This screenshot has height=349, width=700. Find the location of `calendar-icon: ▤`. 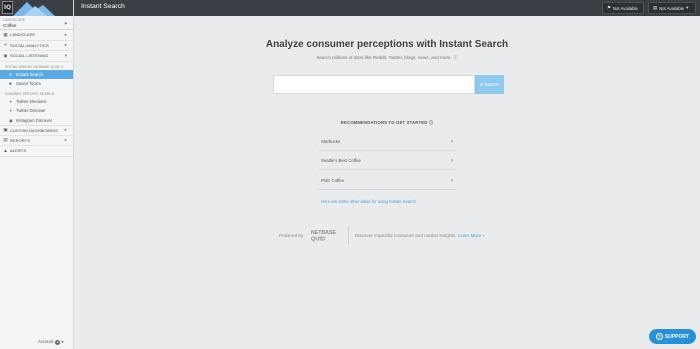

calendar-icon: ▤ is located at coordinates (655, 7).